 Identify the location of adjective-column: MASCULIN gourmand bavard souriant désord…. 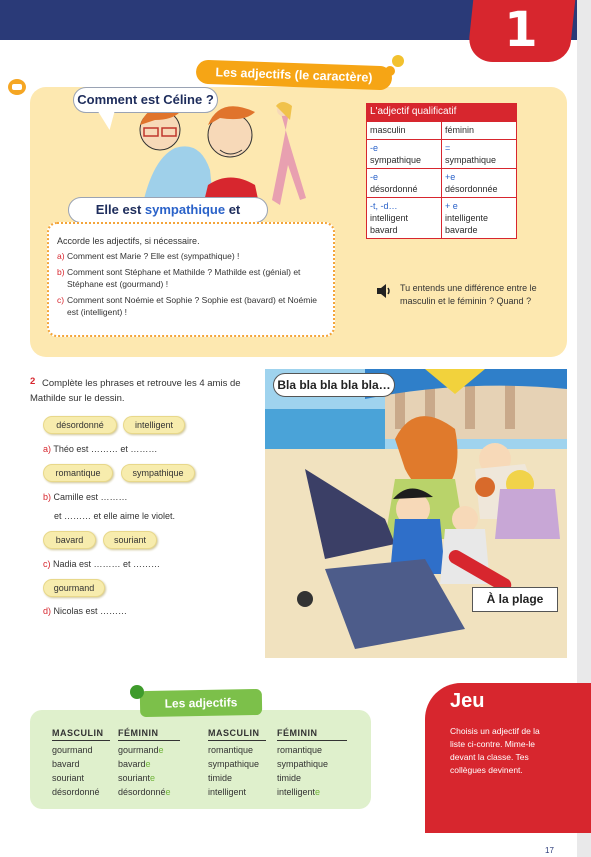
(81, 762).